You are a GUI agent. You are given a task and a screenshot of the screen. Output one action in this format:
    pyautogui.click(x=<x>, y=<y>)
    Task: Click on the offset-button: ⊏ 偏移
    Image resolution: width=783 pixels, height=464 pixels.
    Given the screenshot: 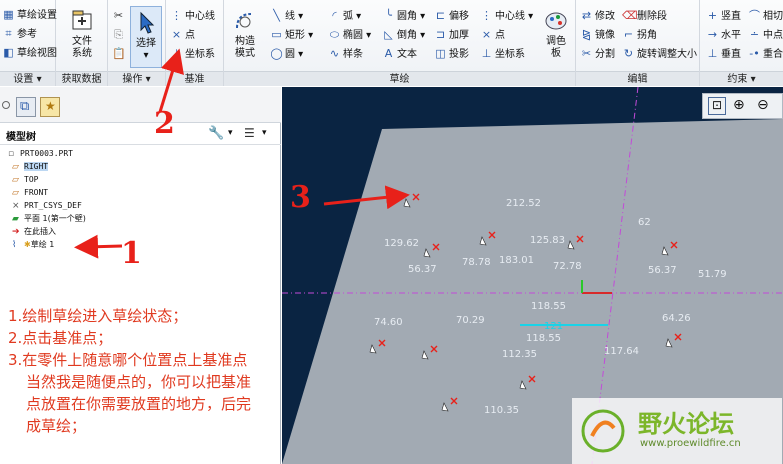 What is the action you would take?
    pyautogui.click(x=451, y=16)
    